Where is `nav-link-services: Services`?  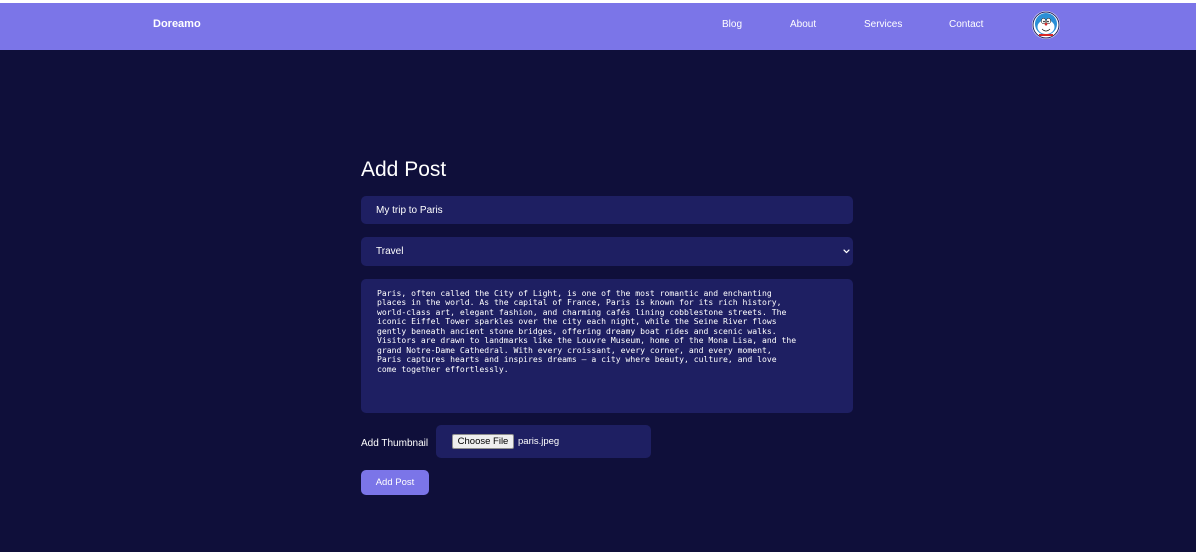 nav-link-services: Services is located at coordinates (883, 24).